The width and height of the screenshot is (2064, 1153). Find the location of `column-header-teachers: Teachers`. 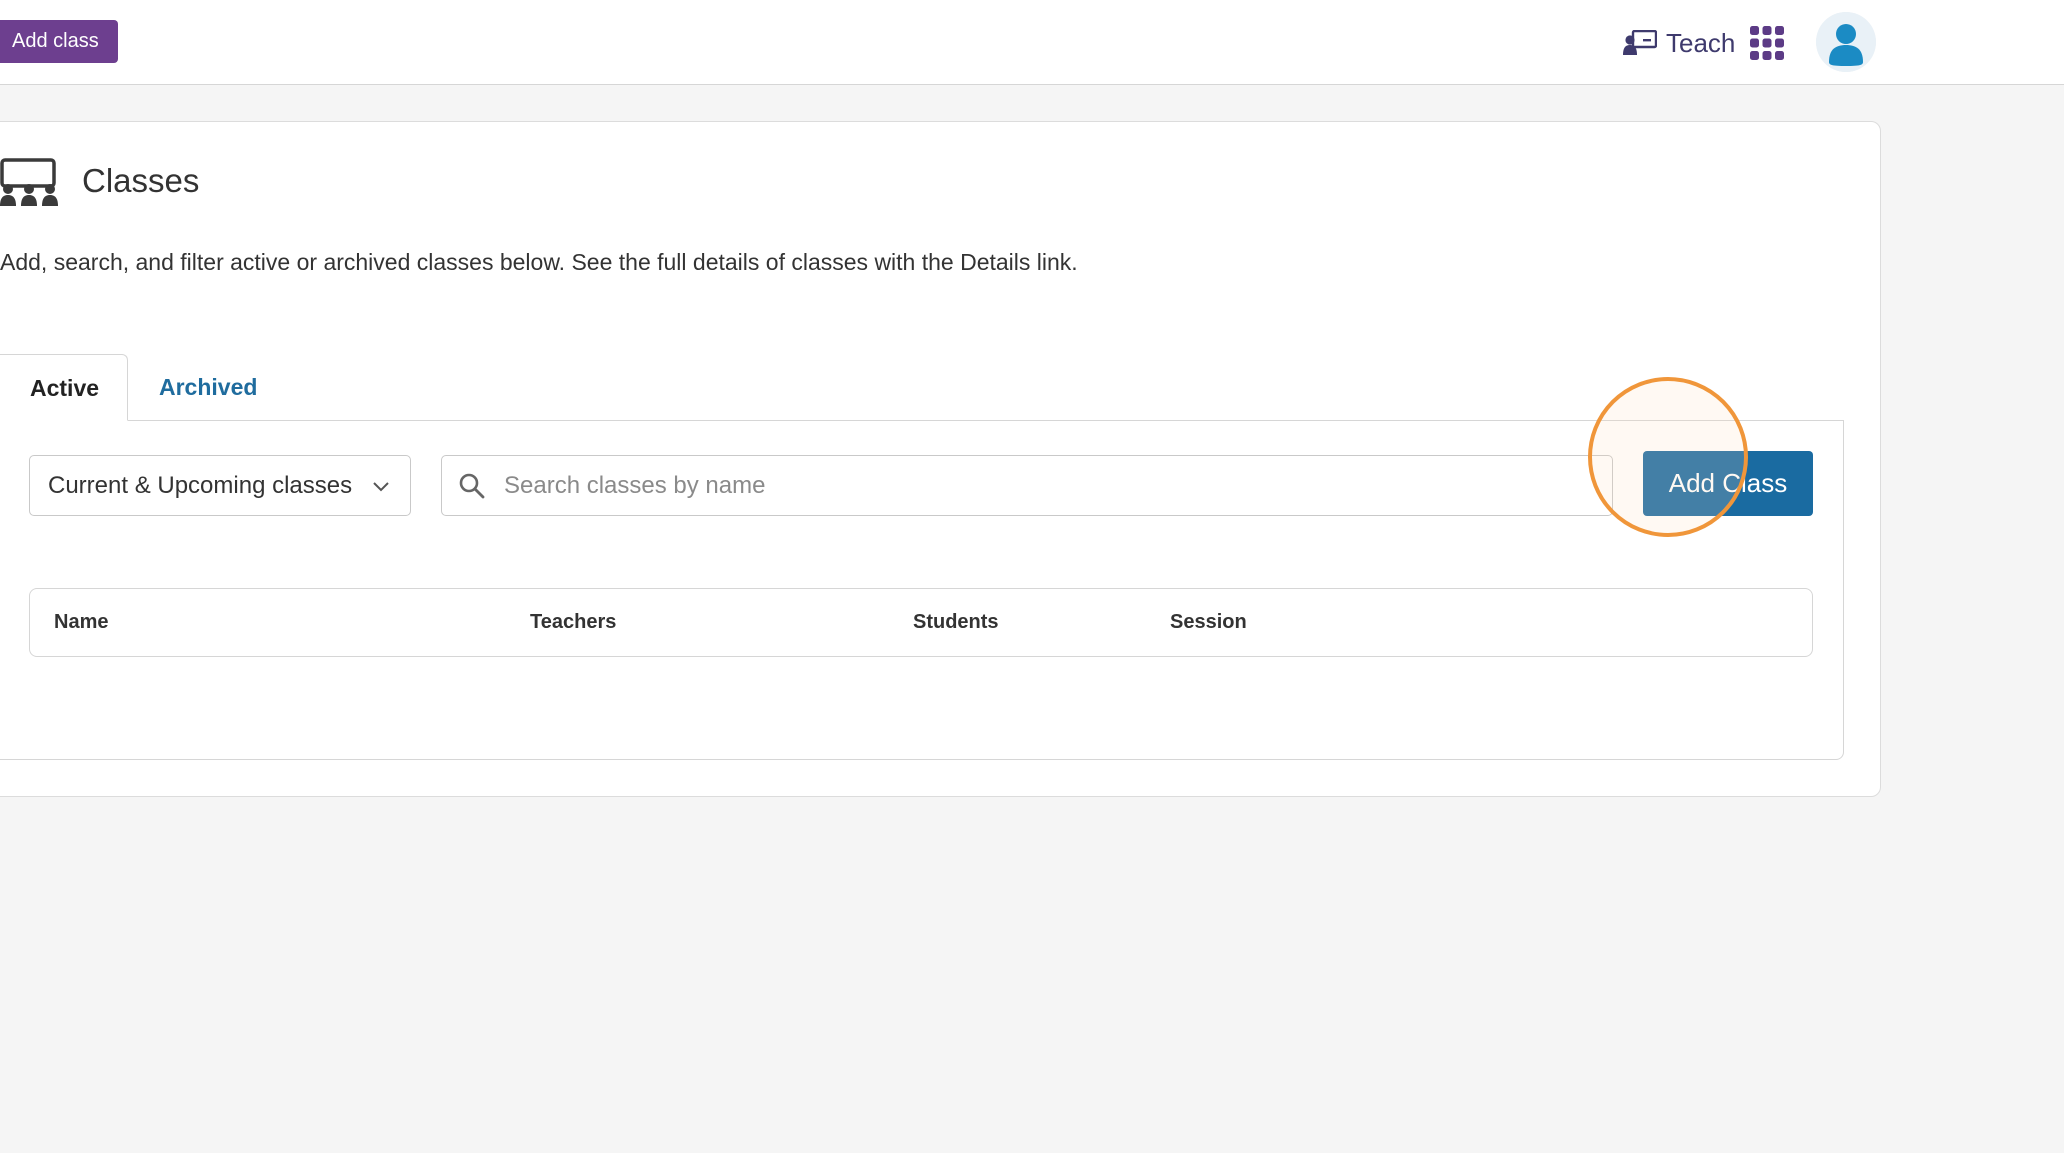

column-header-teachers: Teachers is located at coordinates (573, 622).